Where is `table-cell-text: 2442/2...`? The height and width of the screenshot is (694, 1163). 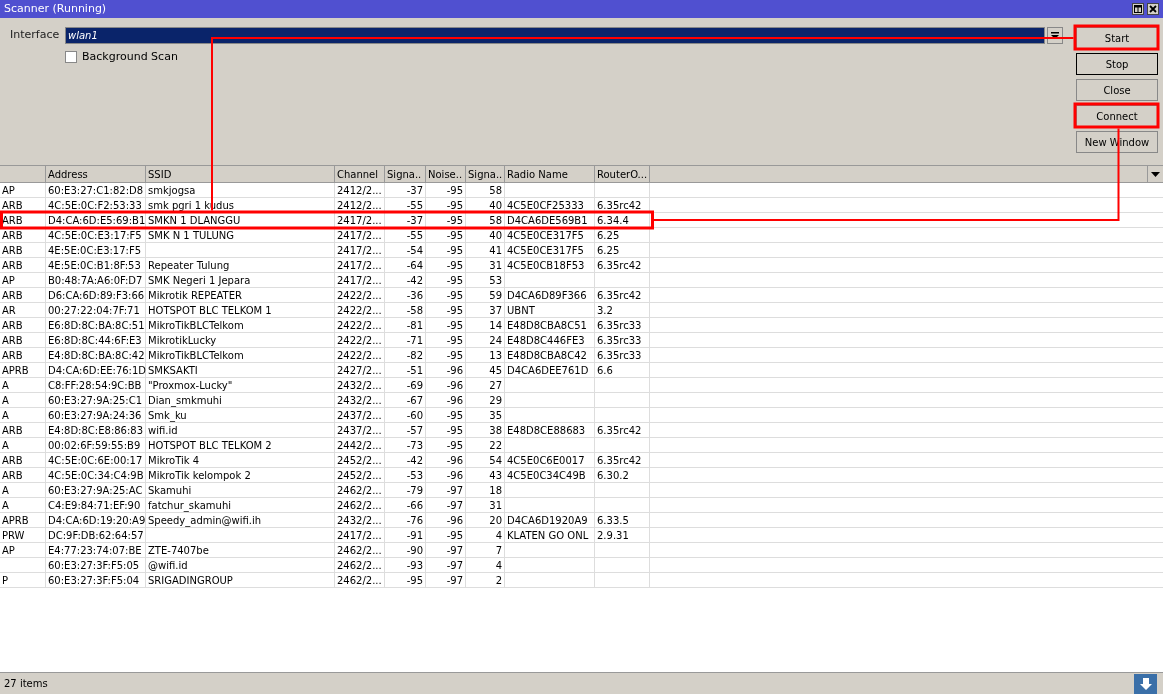 table-cell-text: 2442/2... is located at coordinates (359, 445).